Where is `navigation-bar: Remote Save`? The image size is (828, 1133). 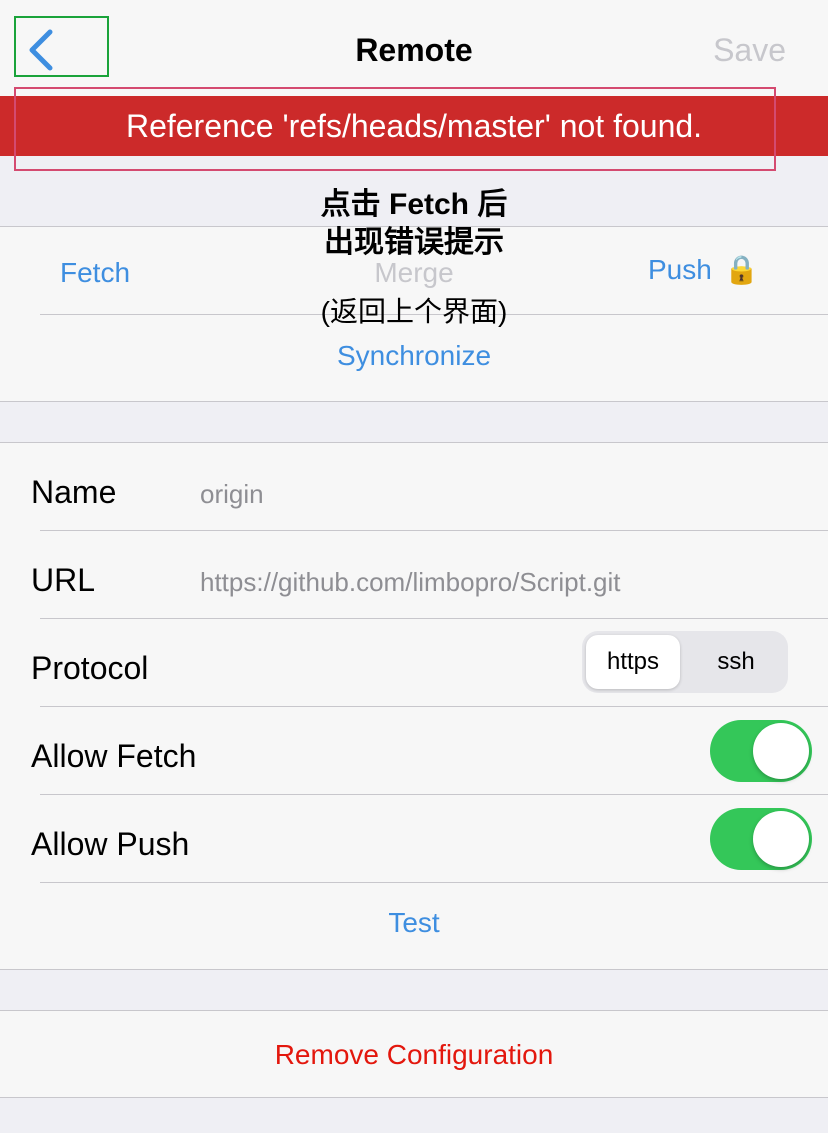 navigation-bar: Remote Save is located at coordinates (414, 48).